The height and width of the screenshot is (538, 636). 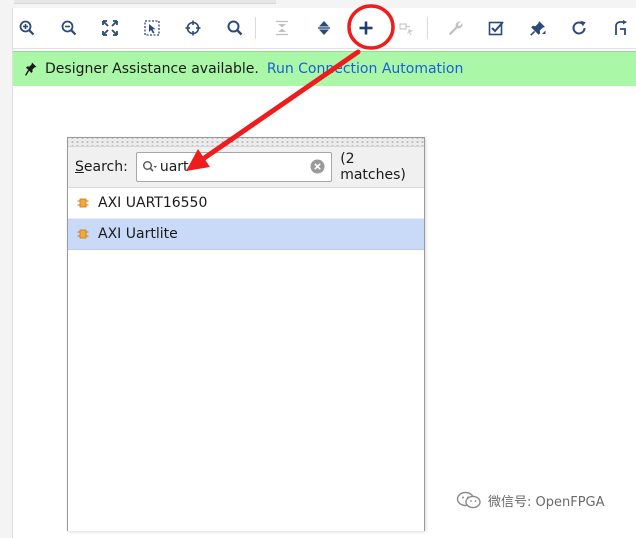 I want to click on list-item-label: AXI Uartlite, so click(x=138, y=234).